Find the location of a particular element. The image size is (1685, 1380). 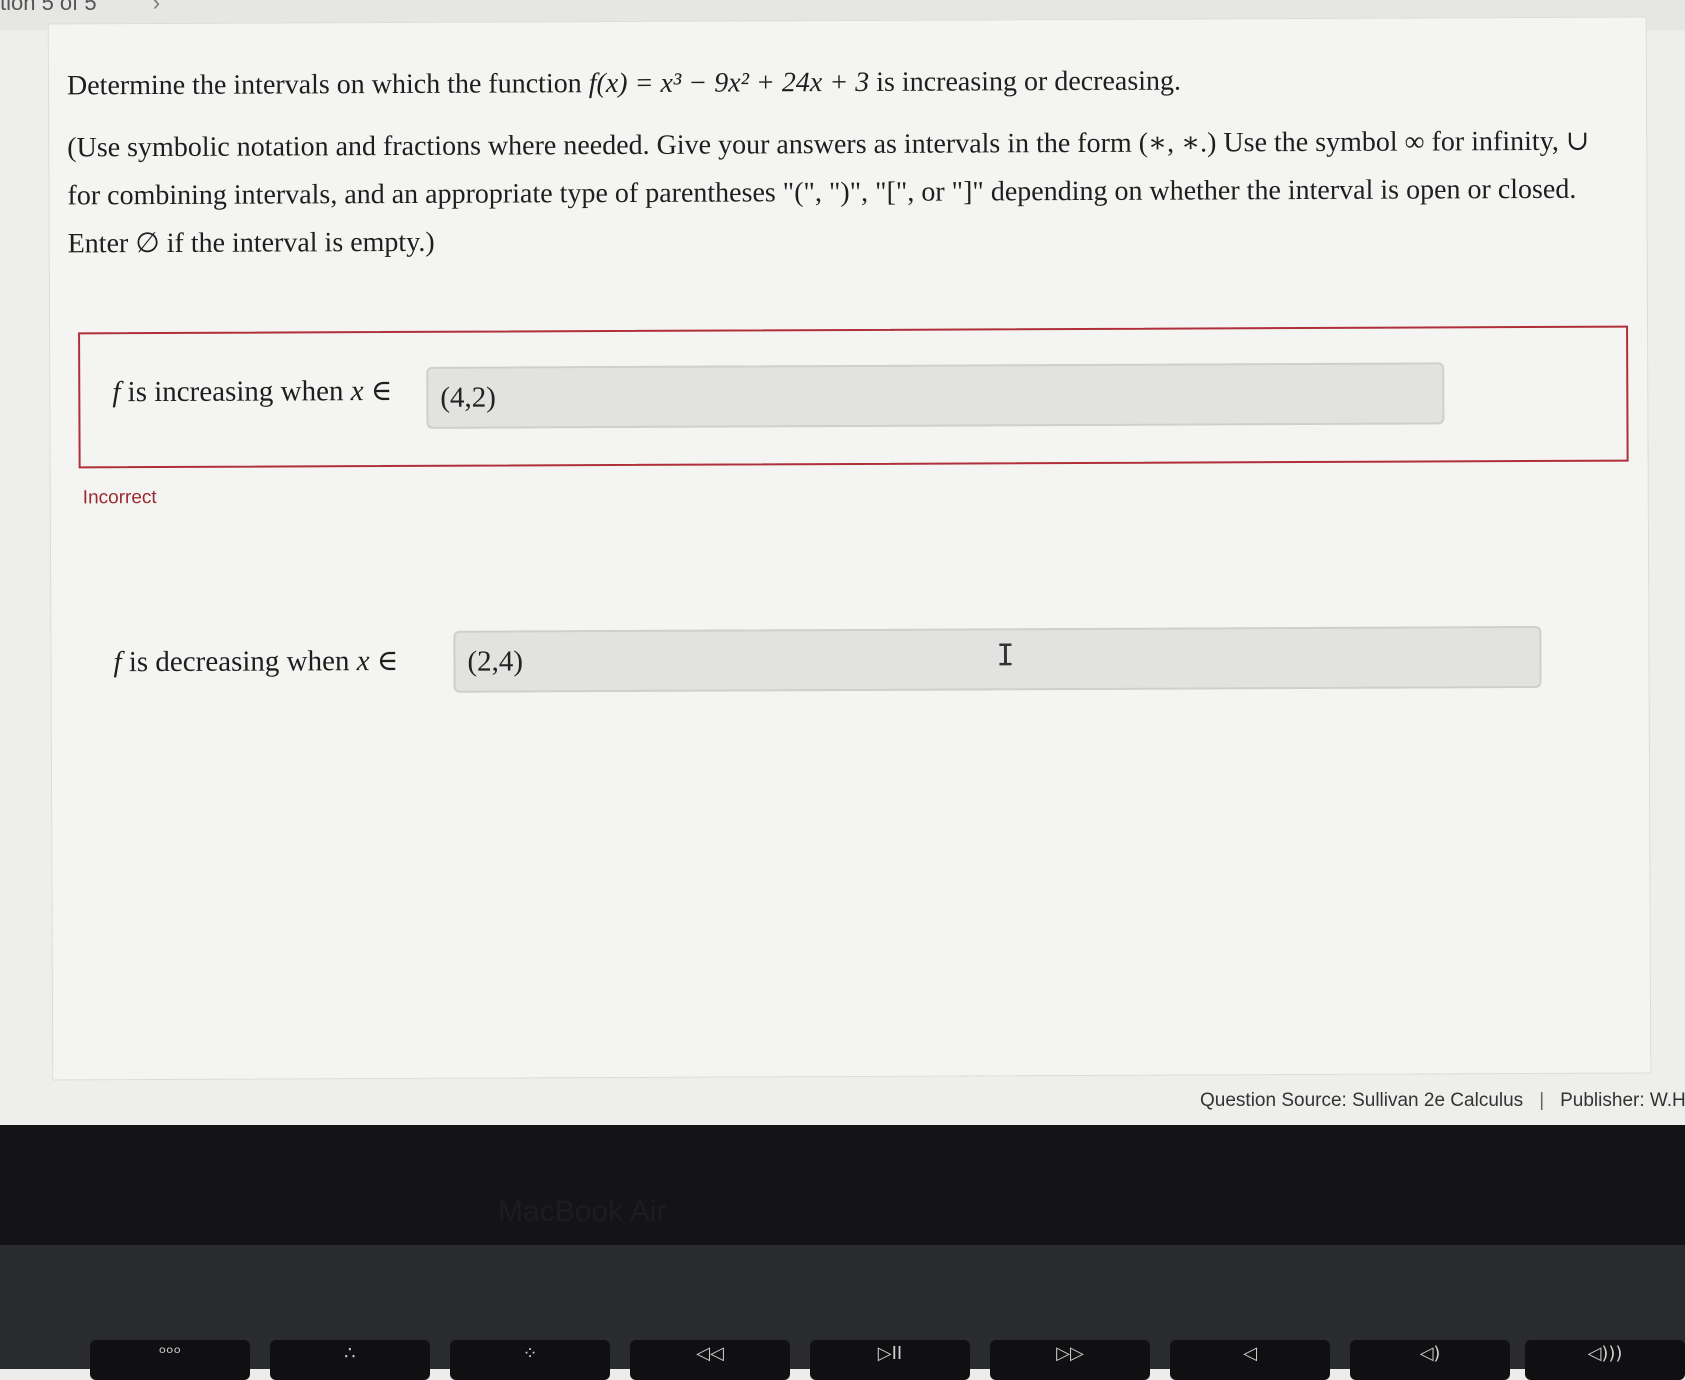

increasing-answer-box: f is increasing when x ∈ (4,2) is located at coordinates (853, 397).